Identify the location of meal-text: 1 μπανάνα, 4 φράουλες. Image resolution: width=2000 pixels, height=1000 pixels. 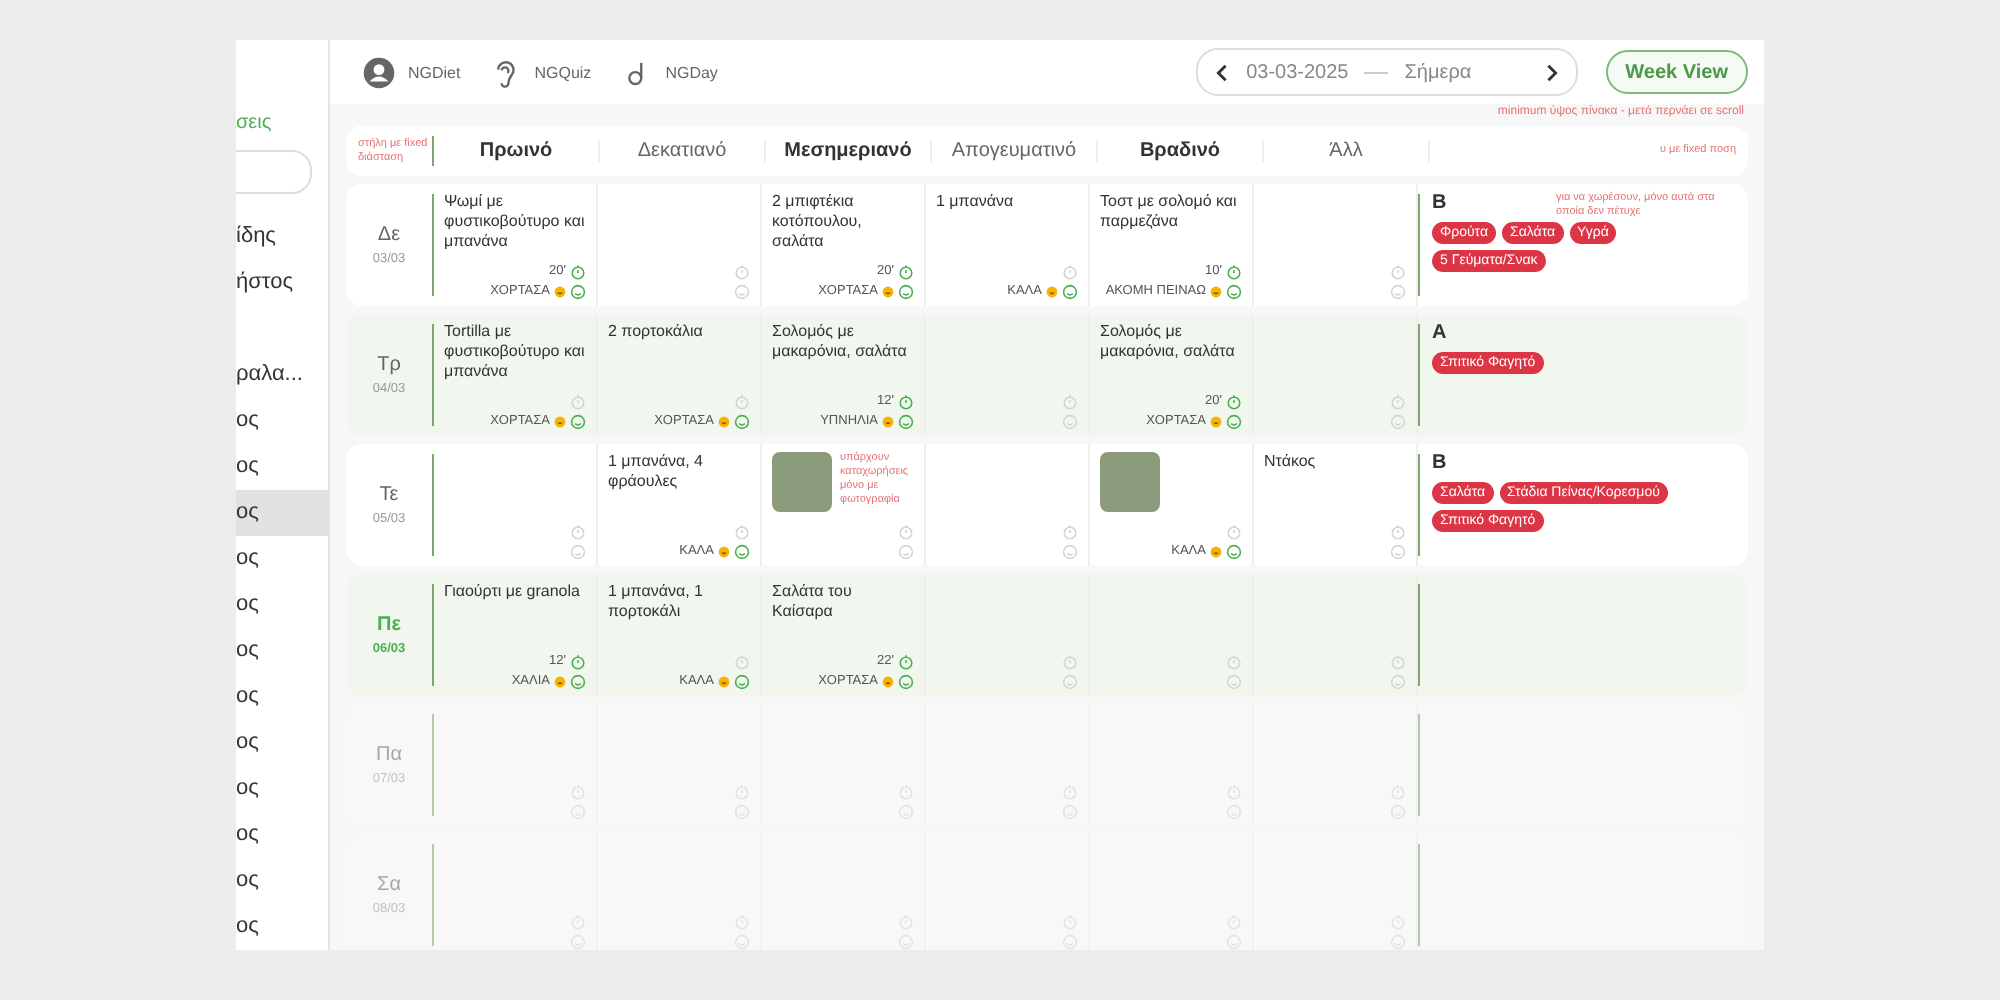
(656, 472).